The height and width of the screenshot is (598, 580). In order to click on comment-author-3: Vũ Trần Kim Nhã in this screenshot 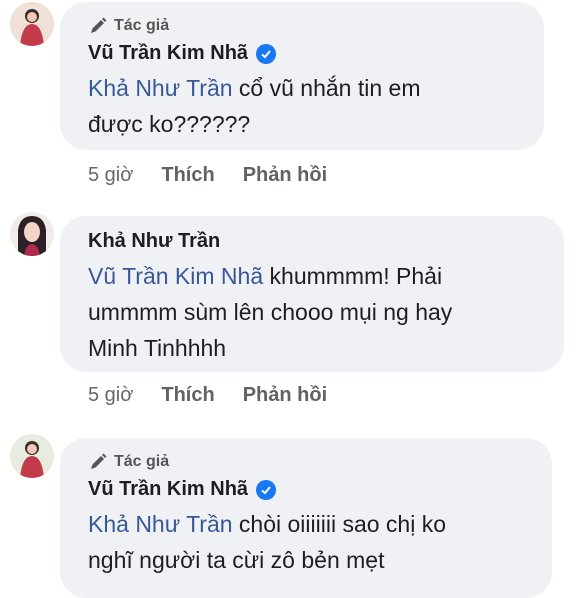, I will do `click(182, 489)`.